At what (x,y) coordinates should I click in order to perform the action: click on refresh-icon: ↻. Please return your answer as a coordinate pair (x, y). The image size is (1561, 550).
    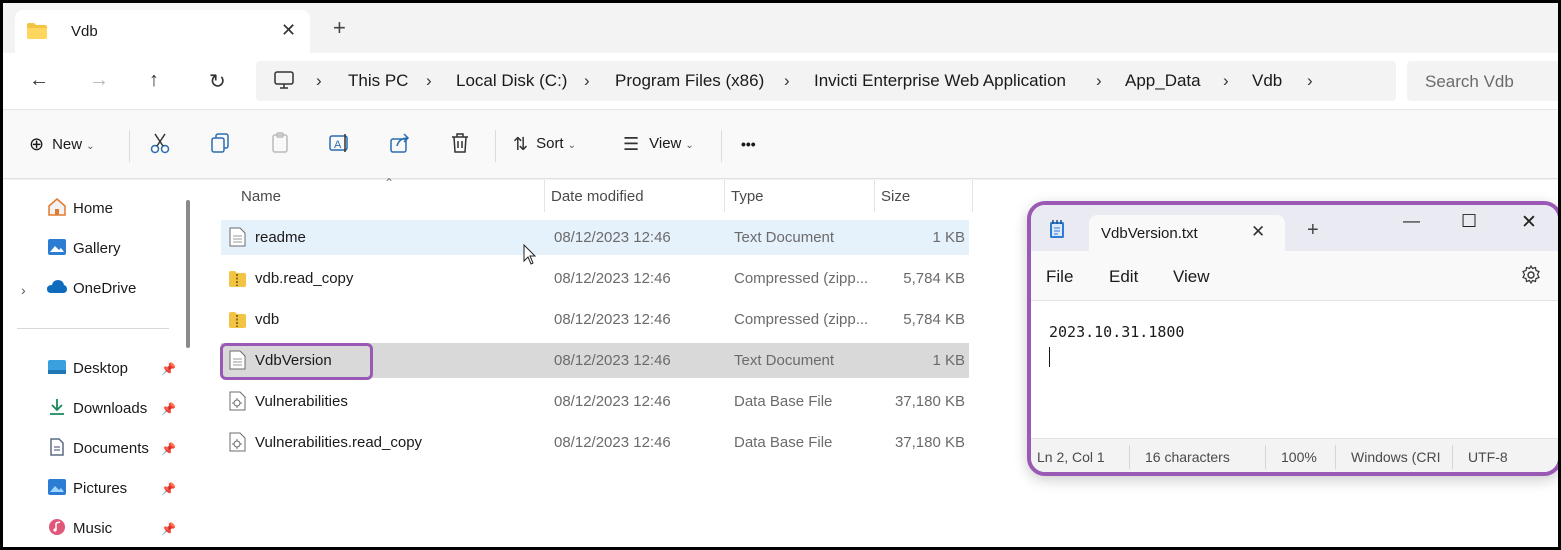
    Looking at the image, I should click on (217, 81).